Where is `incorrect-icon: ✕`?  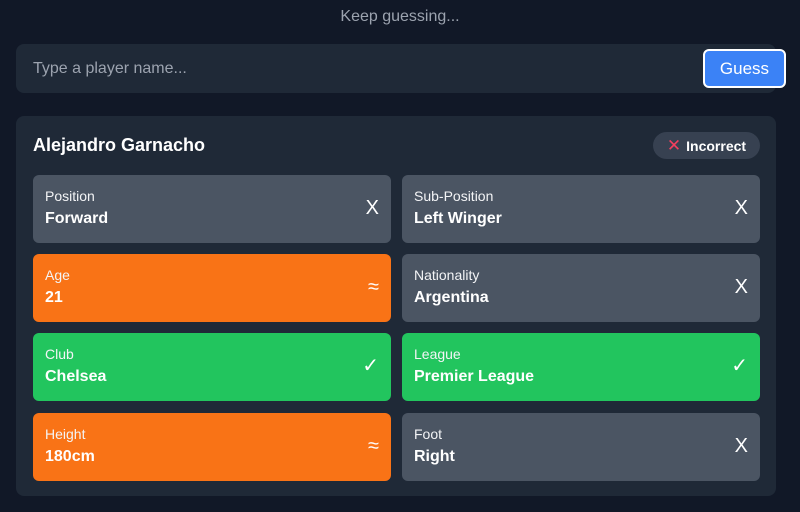 incorrect-icon: ✕ is located at coordinates (674, 145).